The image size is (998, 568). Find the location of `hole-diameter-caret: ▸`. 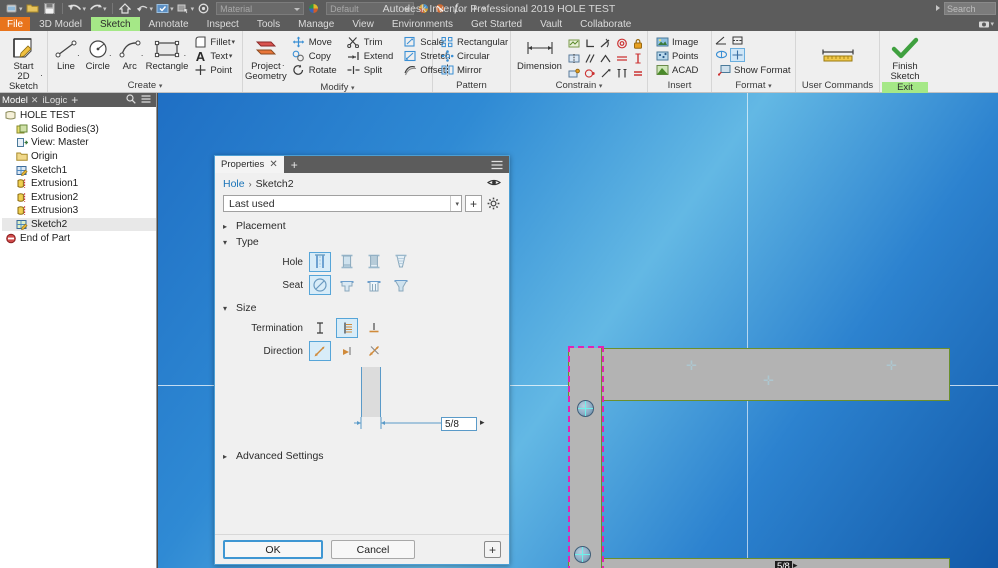

hole-diameter-caret: ▸ is located at coordinates (482, 422).